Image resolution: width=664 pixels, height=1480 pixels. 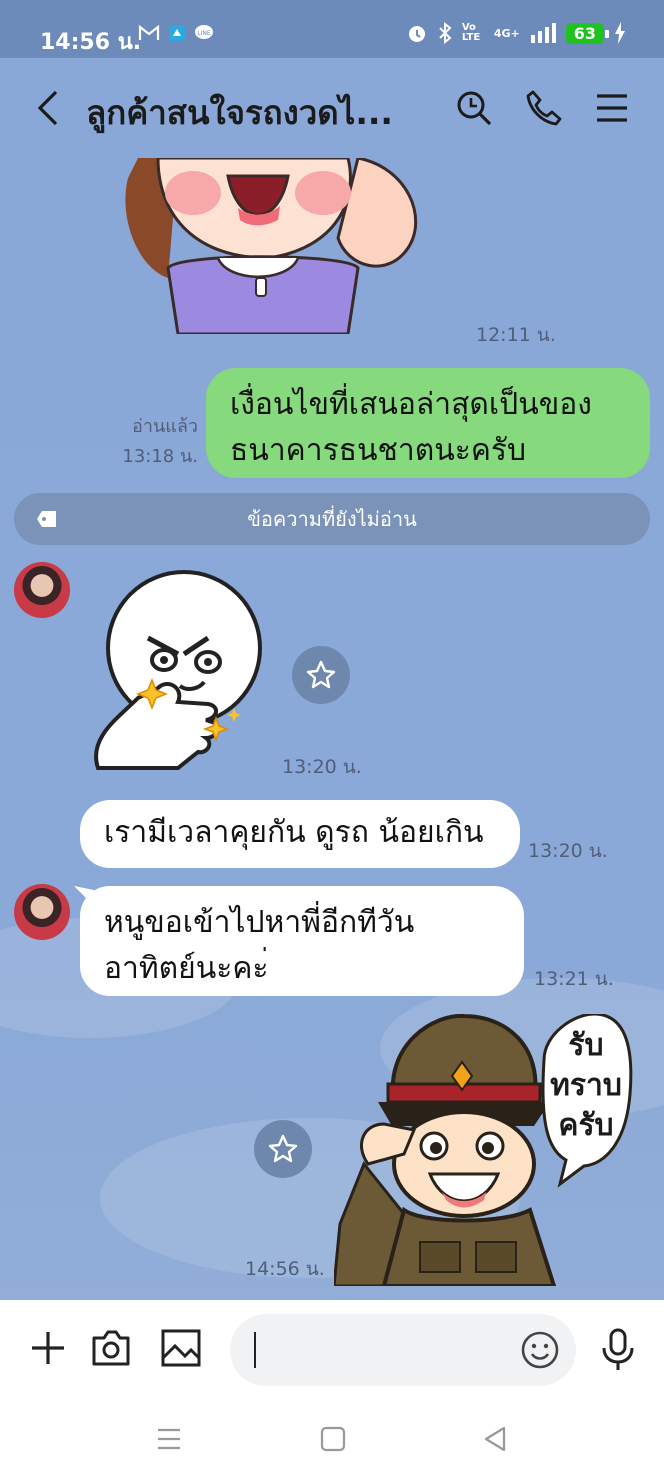 I want to click on svg-text: LINE, so click(x=204, y=33).